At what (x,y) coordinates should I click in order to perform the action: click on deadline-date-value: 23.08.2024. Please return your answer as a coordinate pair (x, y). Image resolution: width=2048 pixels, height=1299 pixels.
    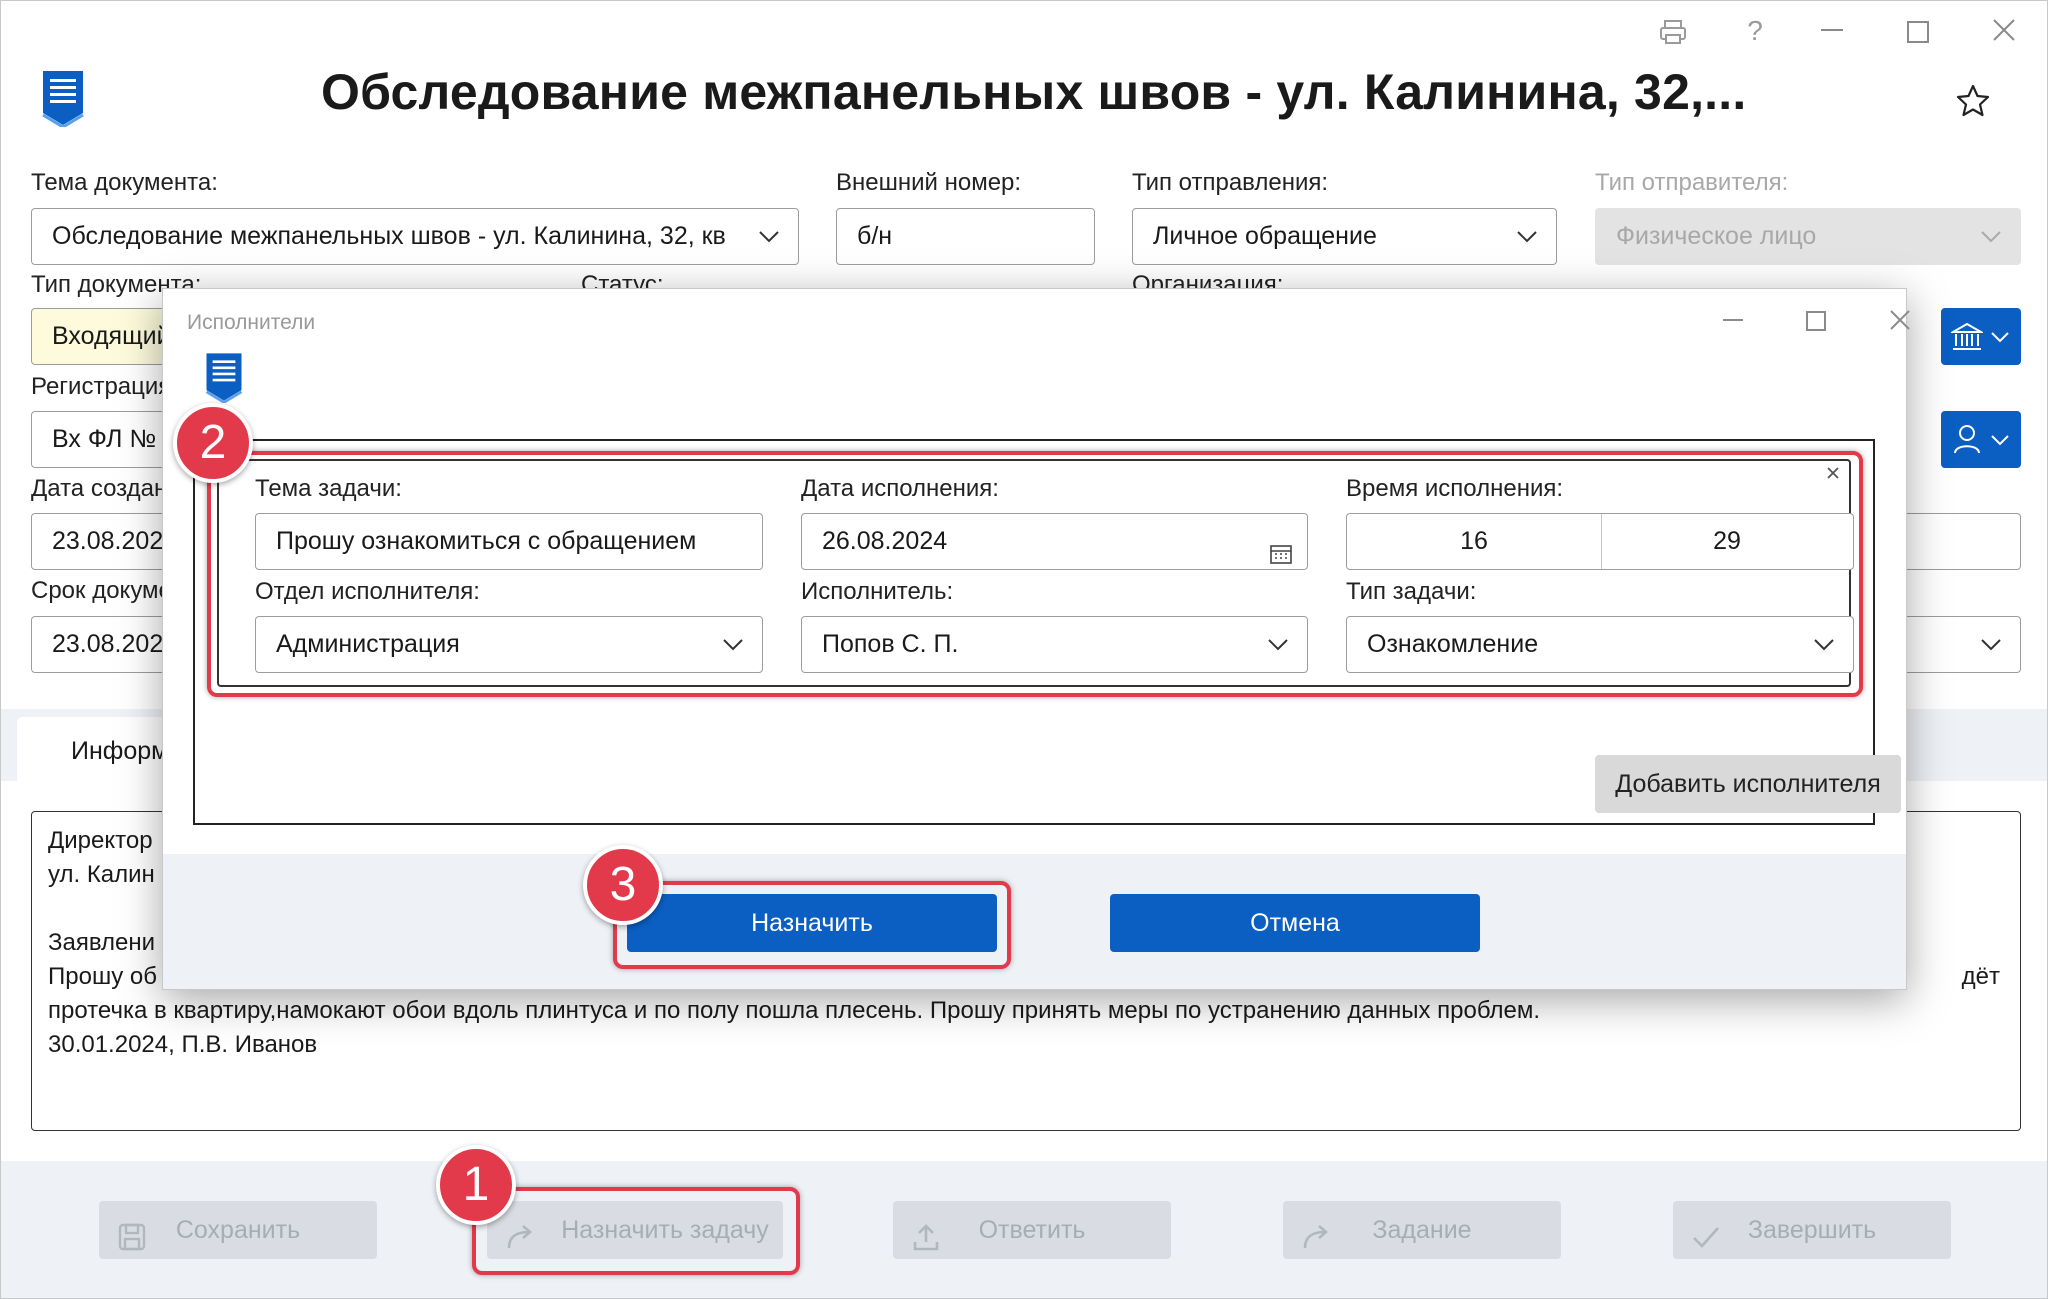
    Looking at the image, I should click on (115, 644).